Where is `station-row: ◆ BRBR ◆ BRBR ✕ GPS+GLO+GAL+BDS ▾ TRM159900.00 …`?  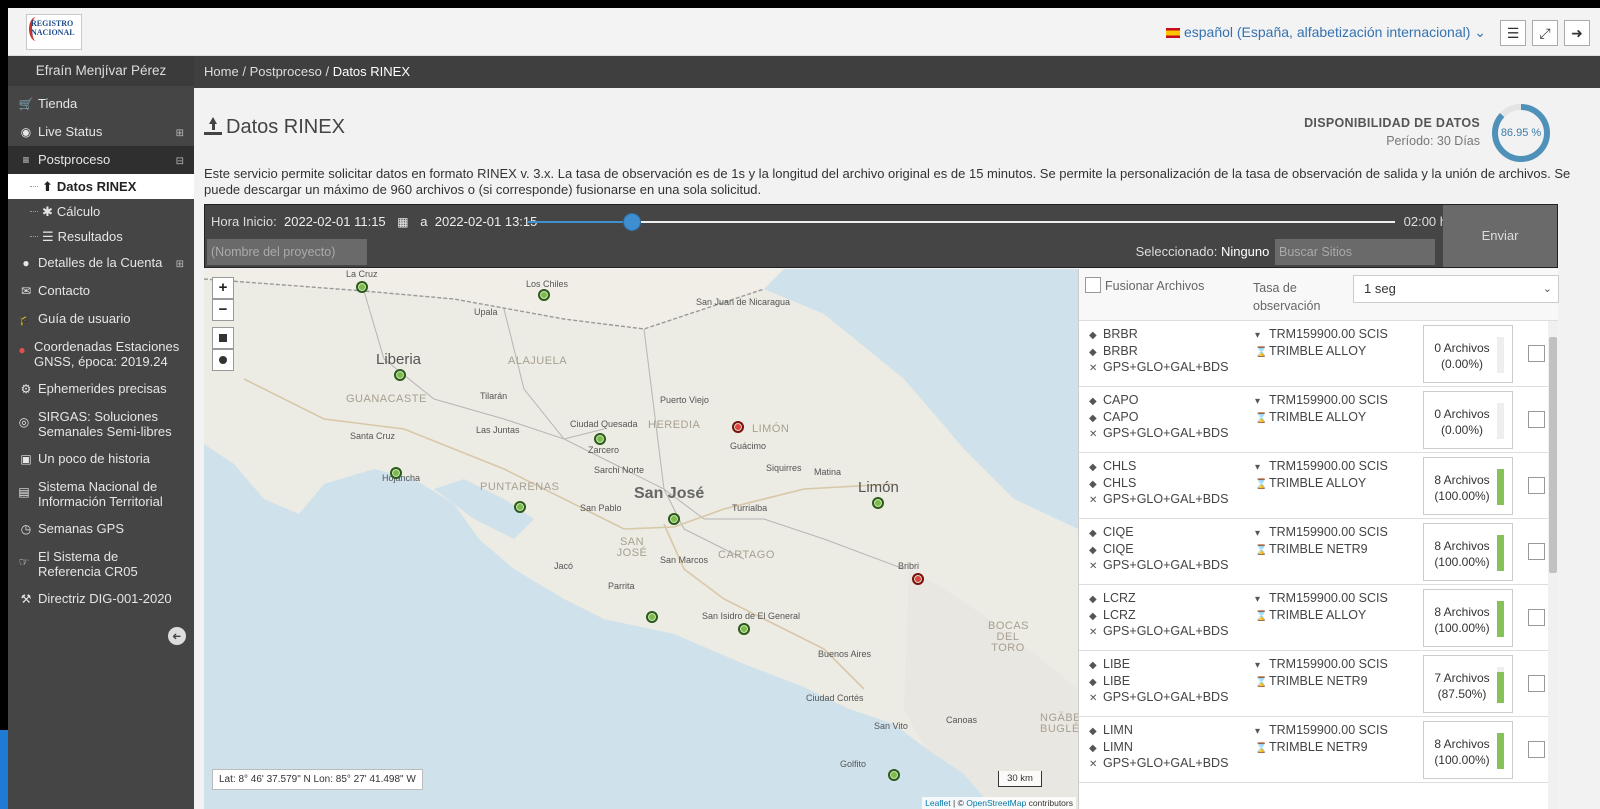 station-row: ◆ BRBR ◆ BRBR ✕ GPS+GLO+GAL+BDS ▾ TRM159900.00 … is located at coordinates (1314, 354).